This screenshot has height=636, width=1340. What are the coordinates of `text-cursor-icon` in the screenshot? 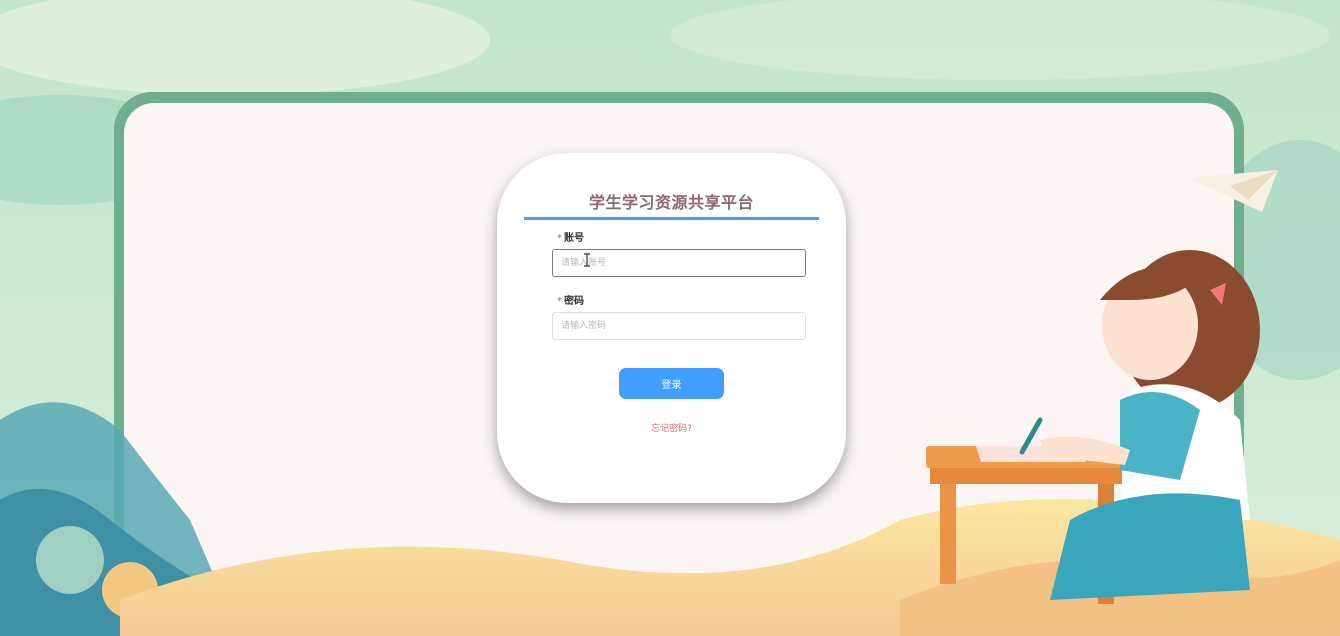 It's located at (587, 260).